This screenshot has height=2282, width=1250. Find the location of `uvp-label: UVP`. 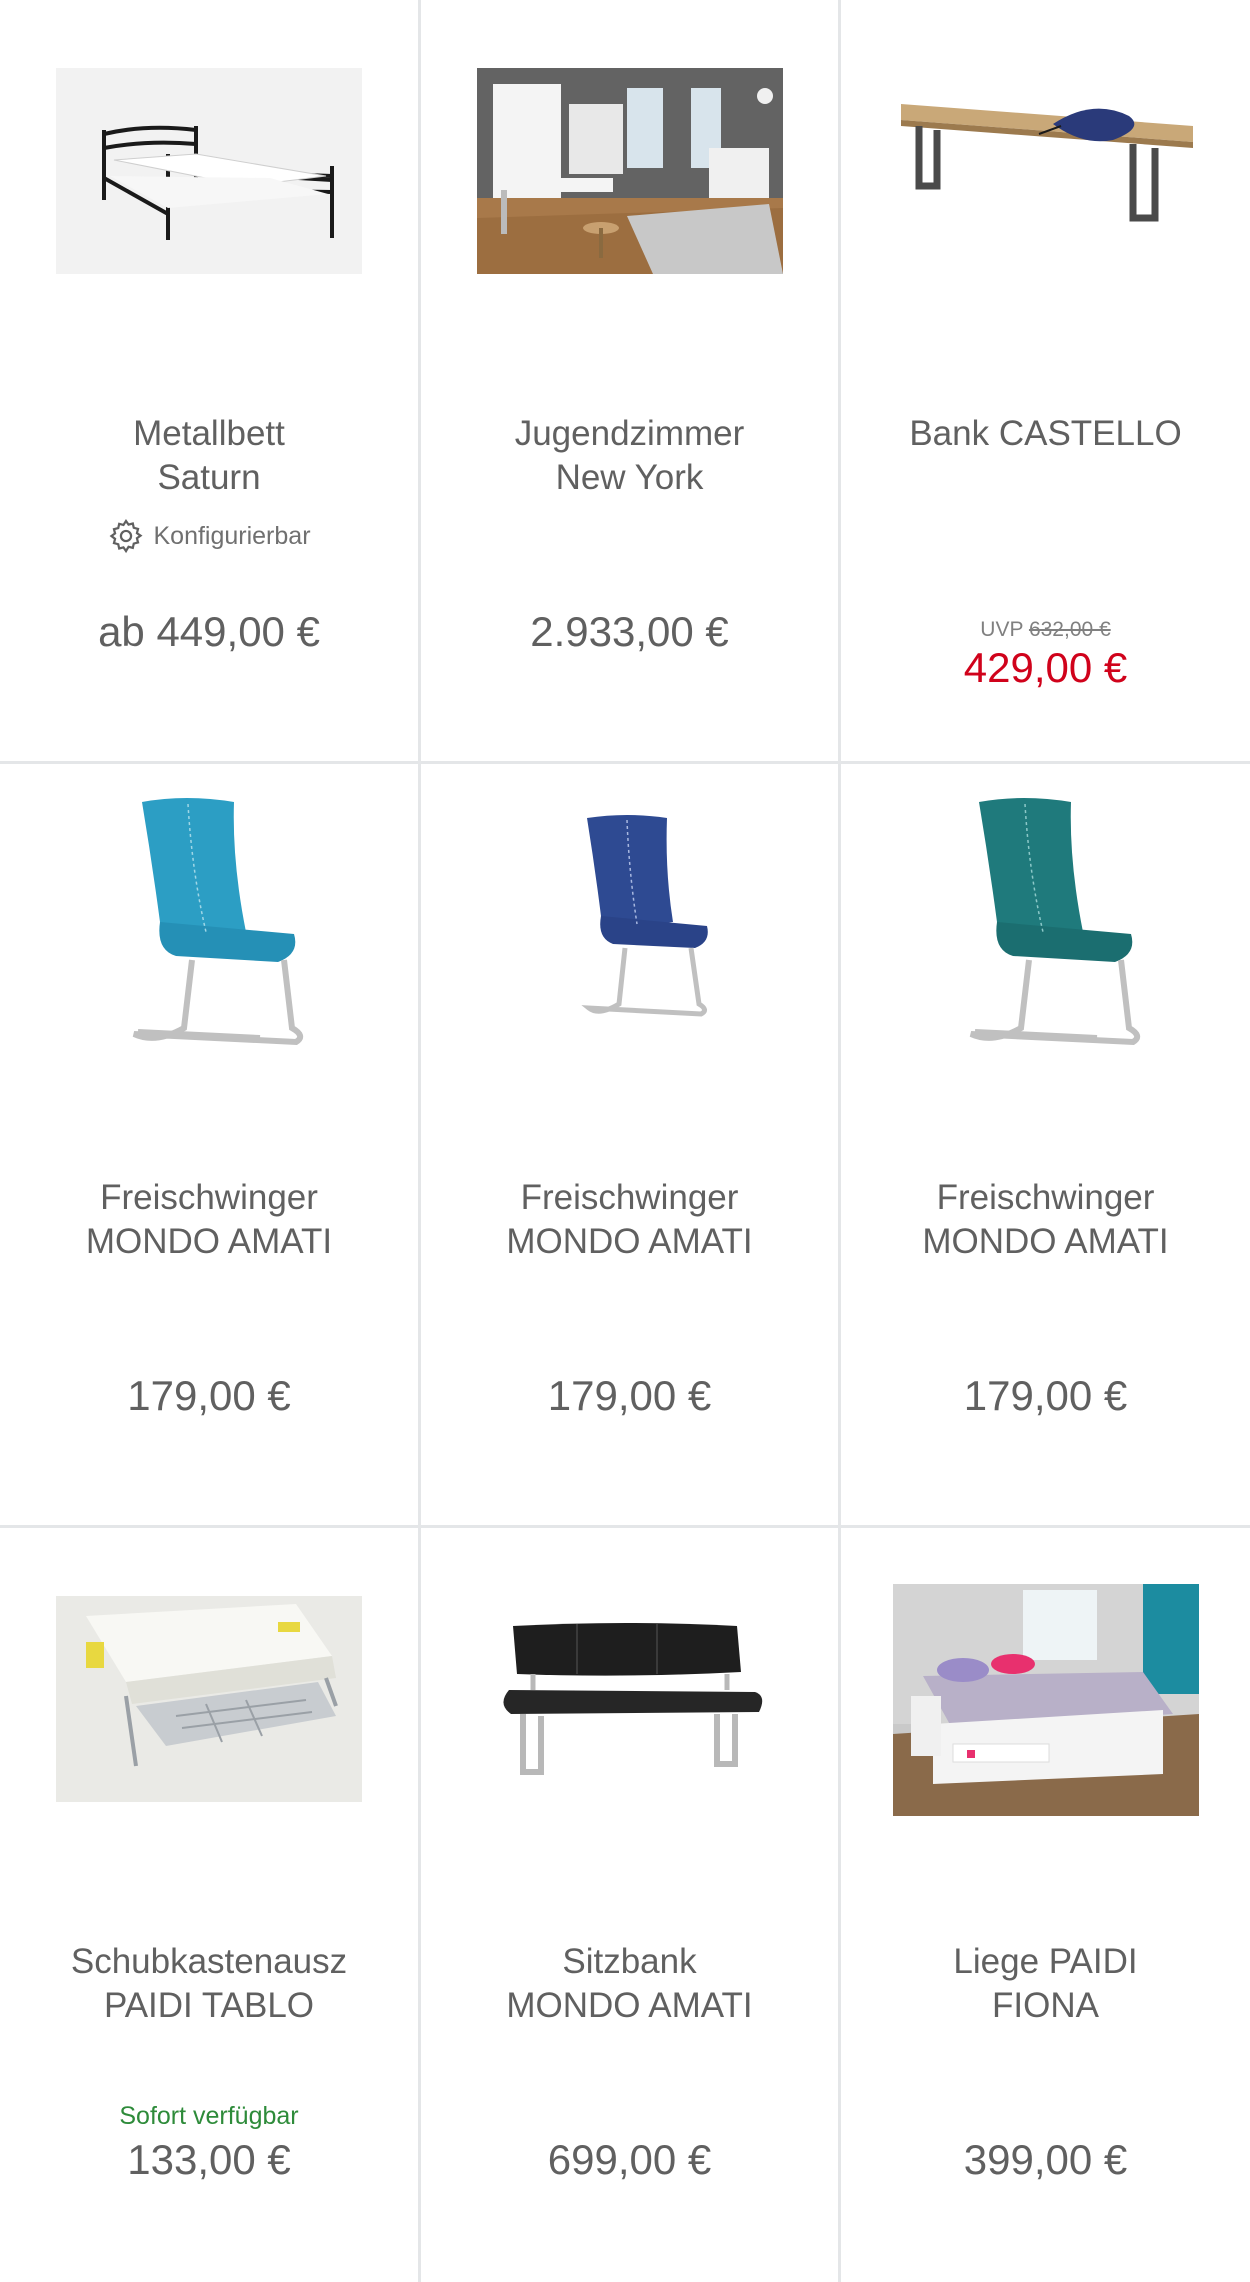

uvp-label: UVP is located at coordinates (1002, 629).